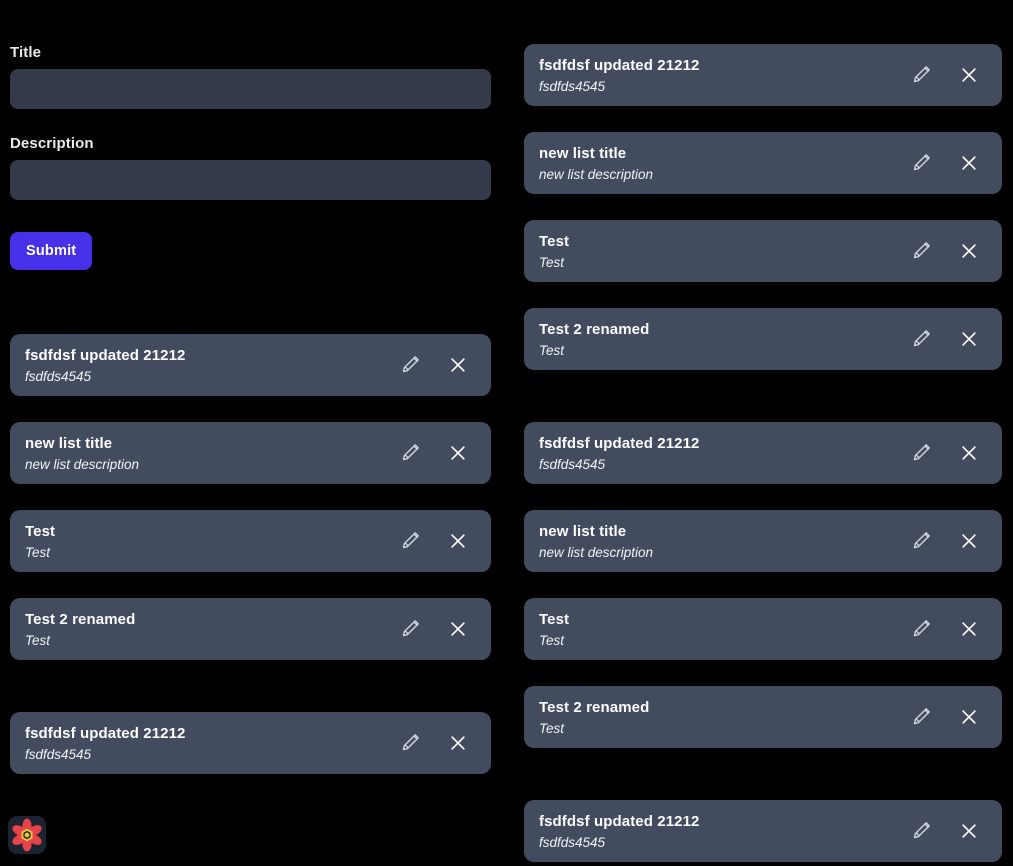  I want to click on title-input, so click(250, 89).